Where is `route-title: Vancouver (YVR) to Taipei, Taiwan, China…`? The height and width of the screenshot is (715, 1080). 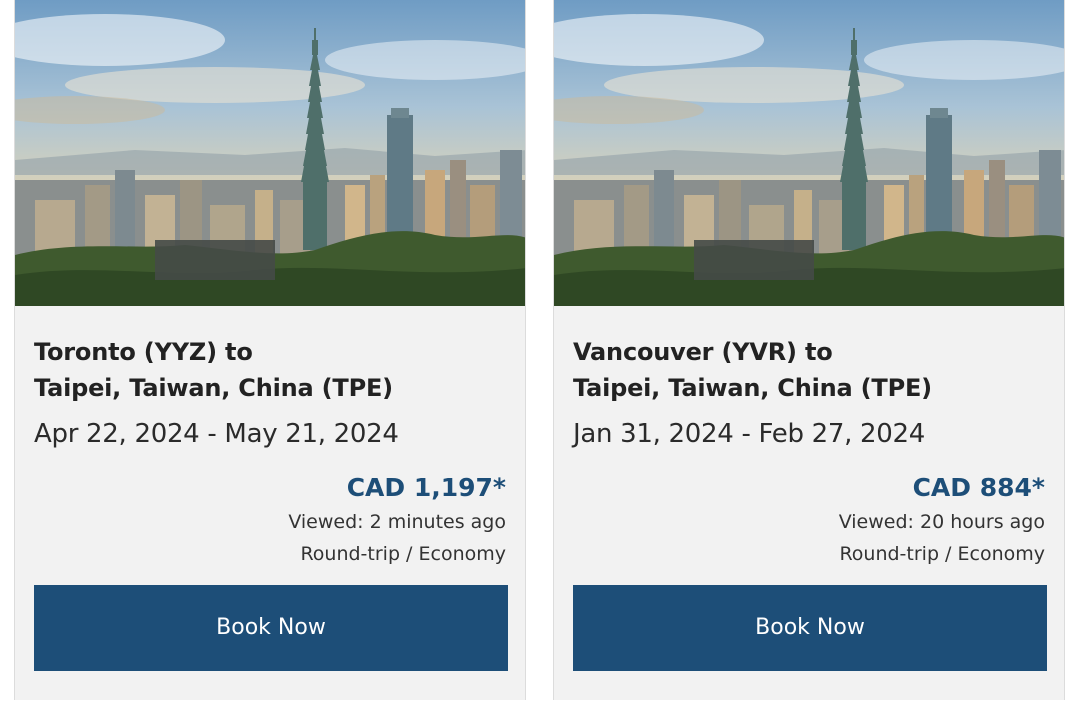 route-title: Vancouver (YVR) to Taipei, Taiwan, China… is located at coordinates (752, 370).